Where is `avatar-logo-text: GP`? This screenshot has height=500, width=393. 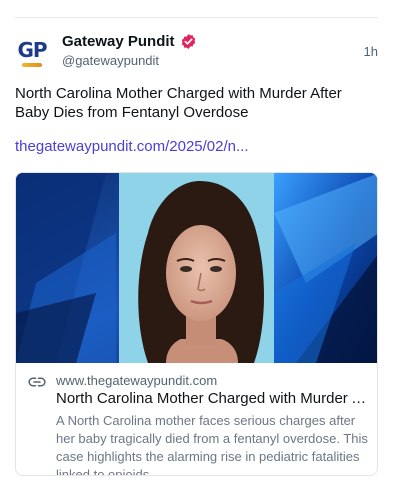
avatar-logo-text: GP is located at coordinates (32, 50).